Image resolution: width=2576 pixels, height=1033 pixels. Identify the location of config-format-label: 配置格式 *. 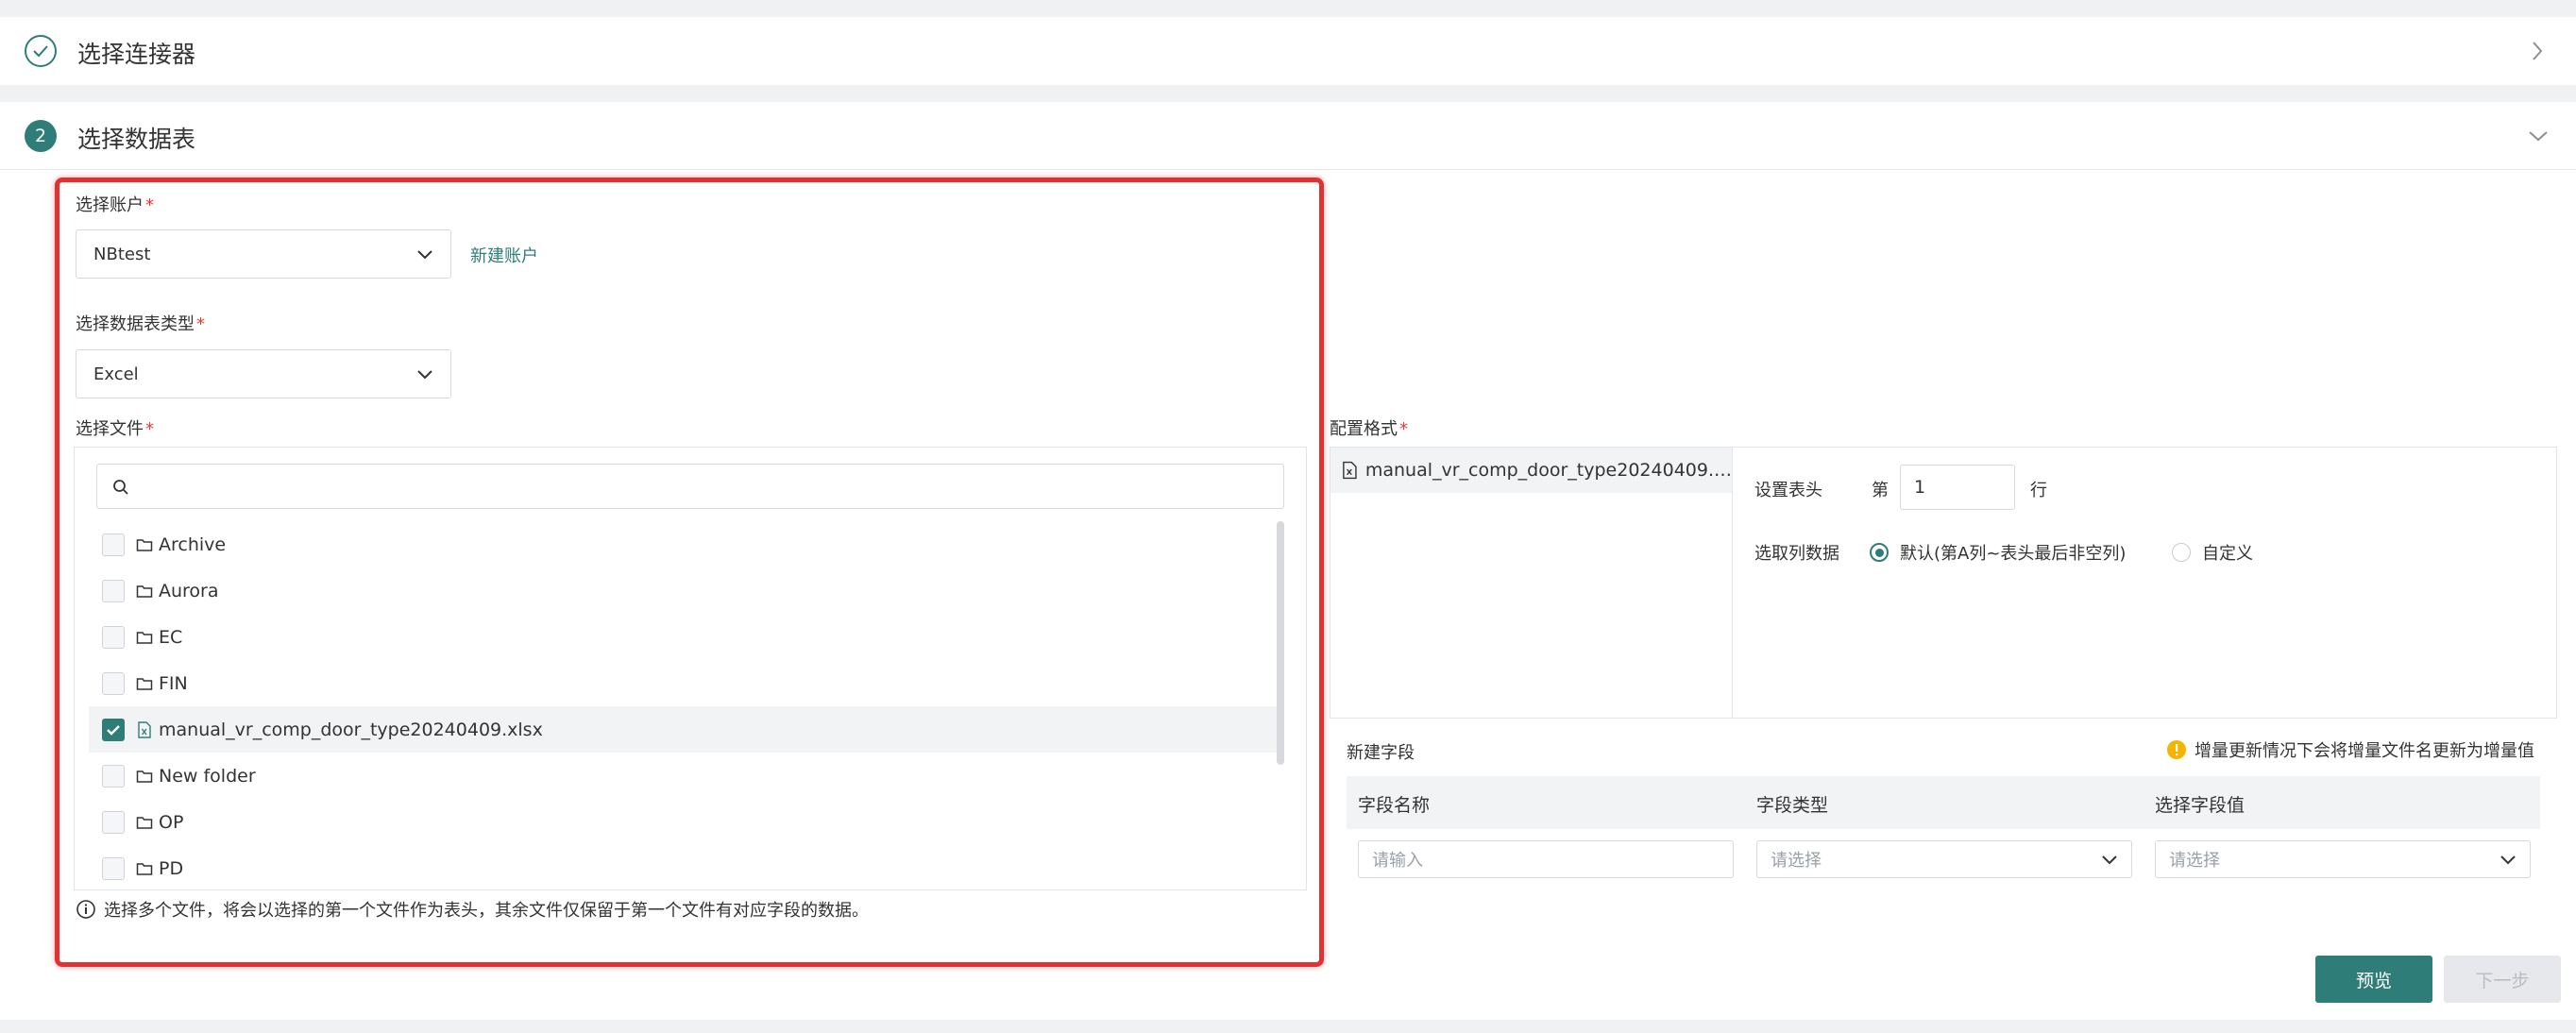
(1369, 429).